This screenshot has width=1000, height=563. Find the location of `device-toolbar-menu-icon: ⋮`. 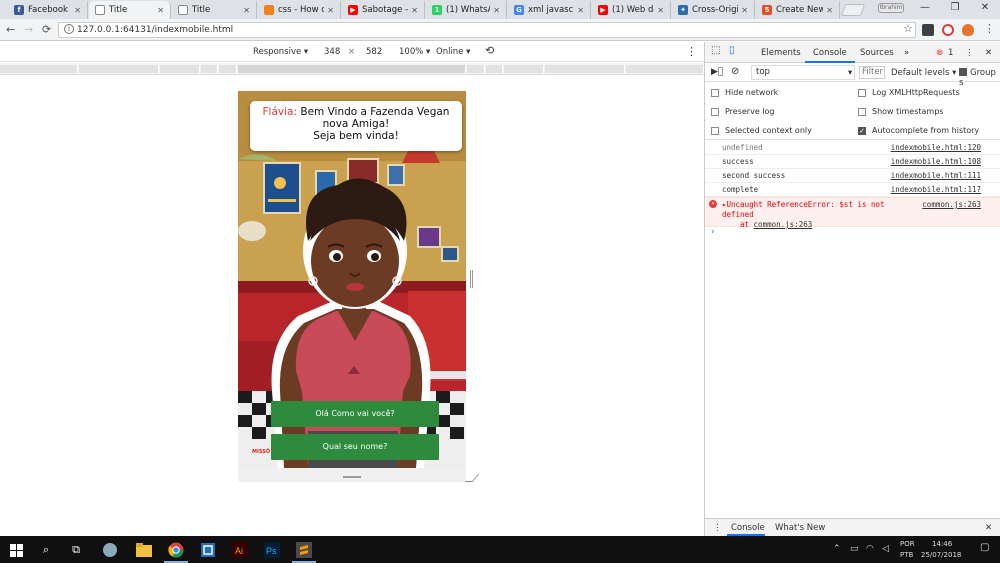

device-toolbar-menu-icon: ⋮ is located at coordinates (691, 51).